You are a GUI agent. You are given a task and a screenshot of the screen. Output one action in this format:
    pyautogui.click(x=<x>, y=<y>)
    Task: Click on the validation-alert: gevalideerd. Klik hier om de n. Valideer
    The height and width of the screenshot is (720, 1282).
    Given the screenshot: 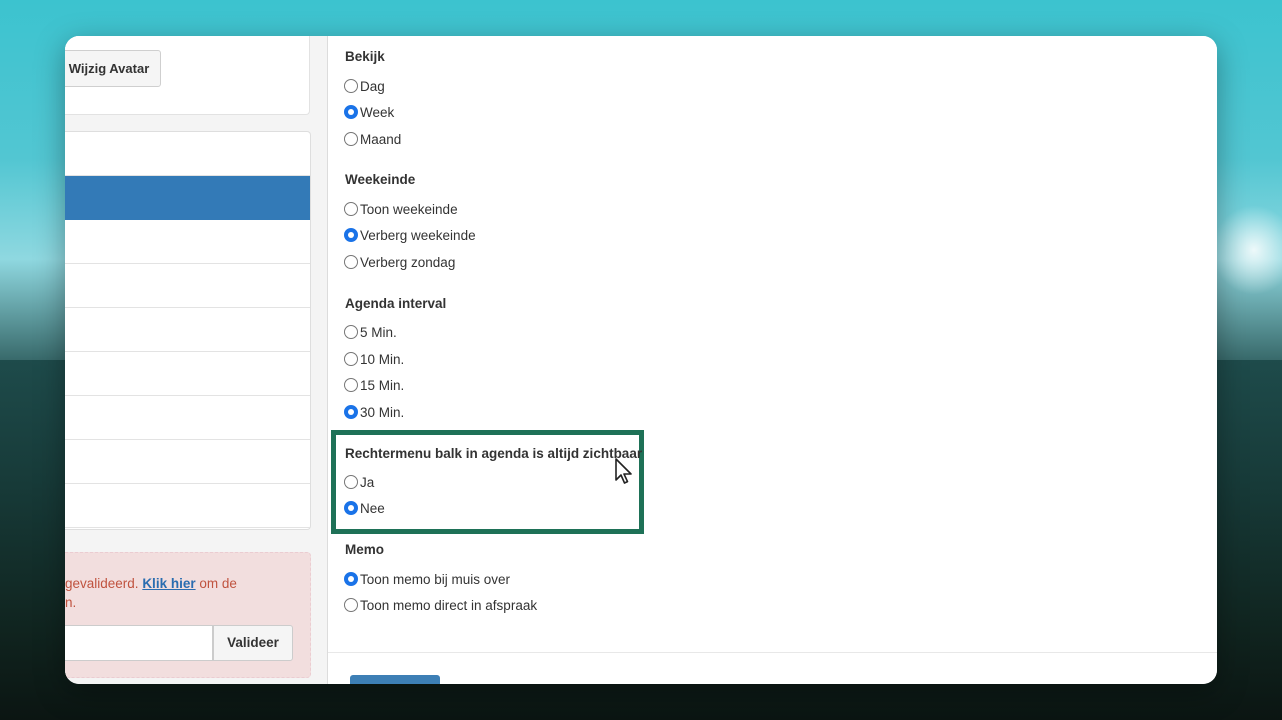 What is the action you would take?
    pyautogui.click(x=188, y=615)
    